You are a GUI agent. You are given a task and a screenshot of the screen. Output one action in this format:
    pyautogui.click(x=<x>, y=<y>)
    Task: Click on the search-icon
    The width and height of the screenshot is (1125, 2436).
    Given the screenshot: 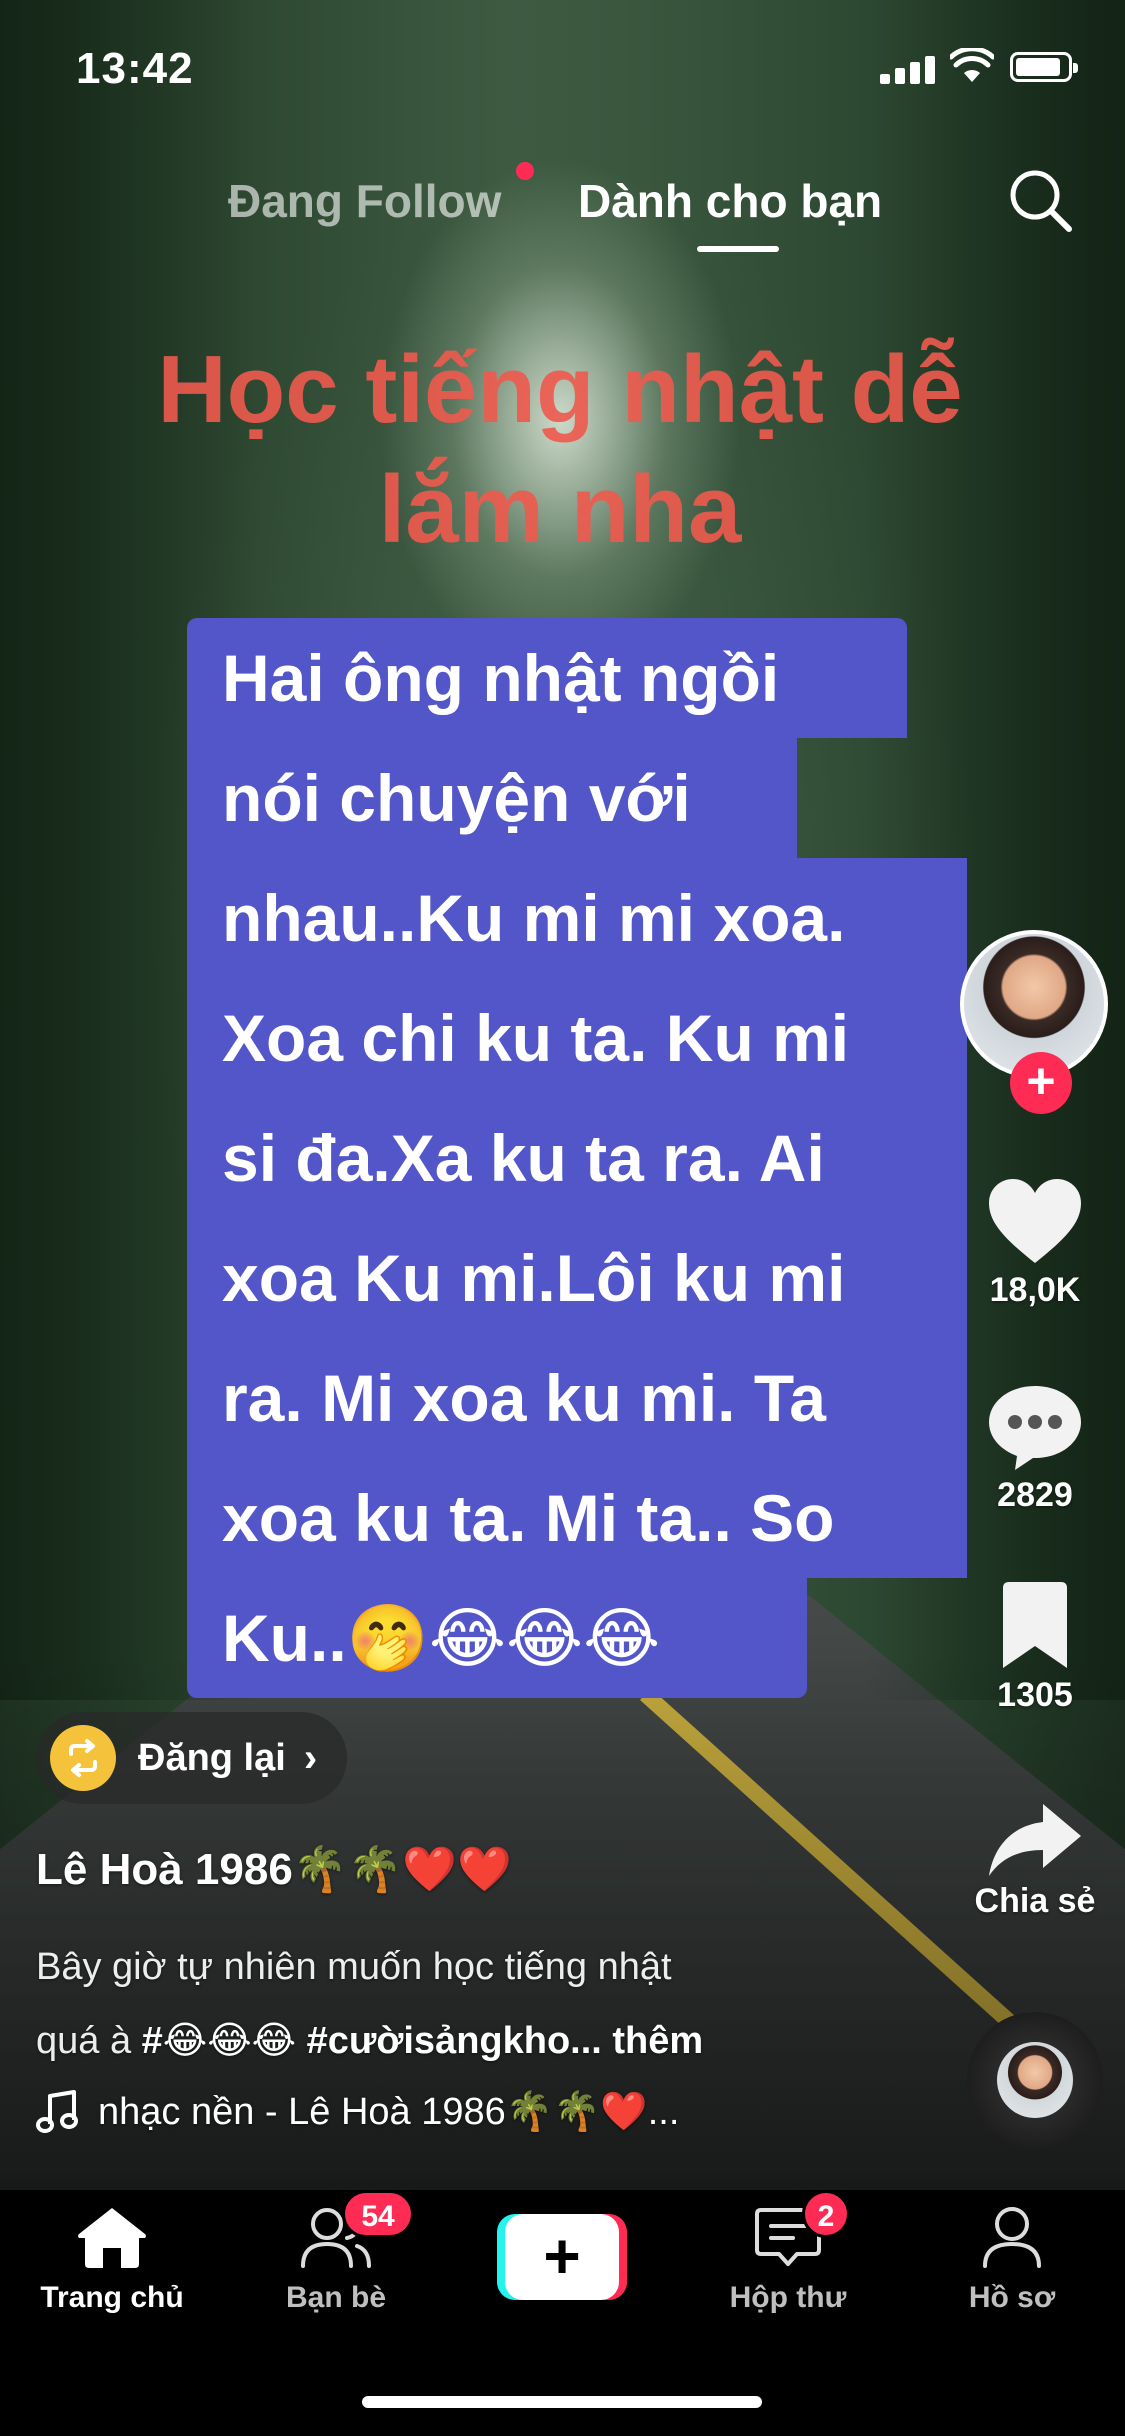 What is the action you would take?
    pyautogui.click(x=1040, y=200)
    